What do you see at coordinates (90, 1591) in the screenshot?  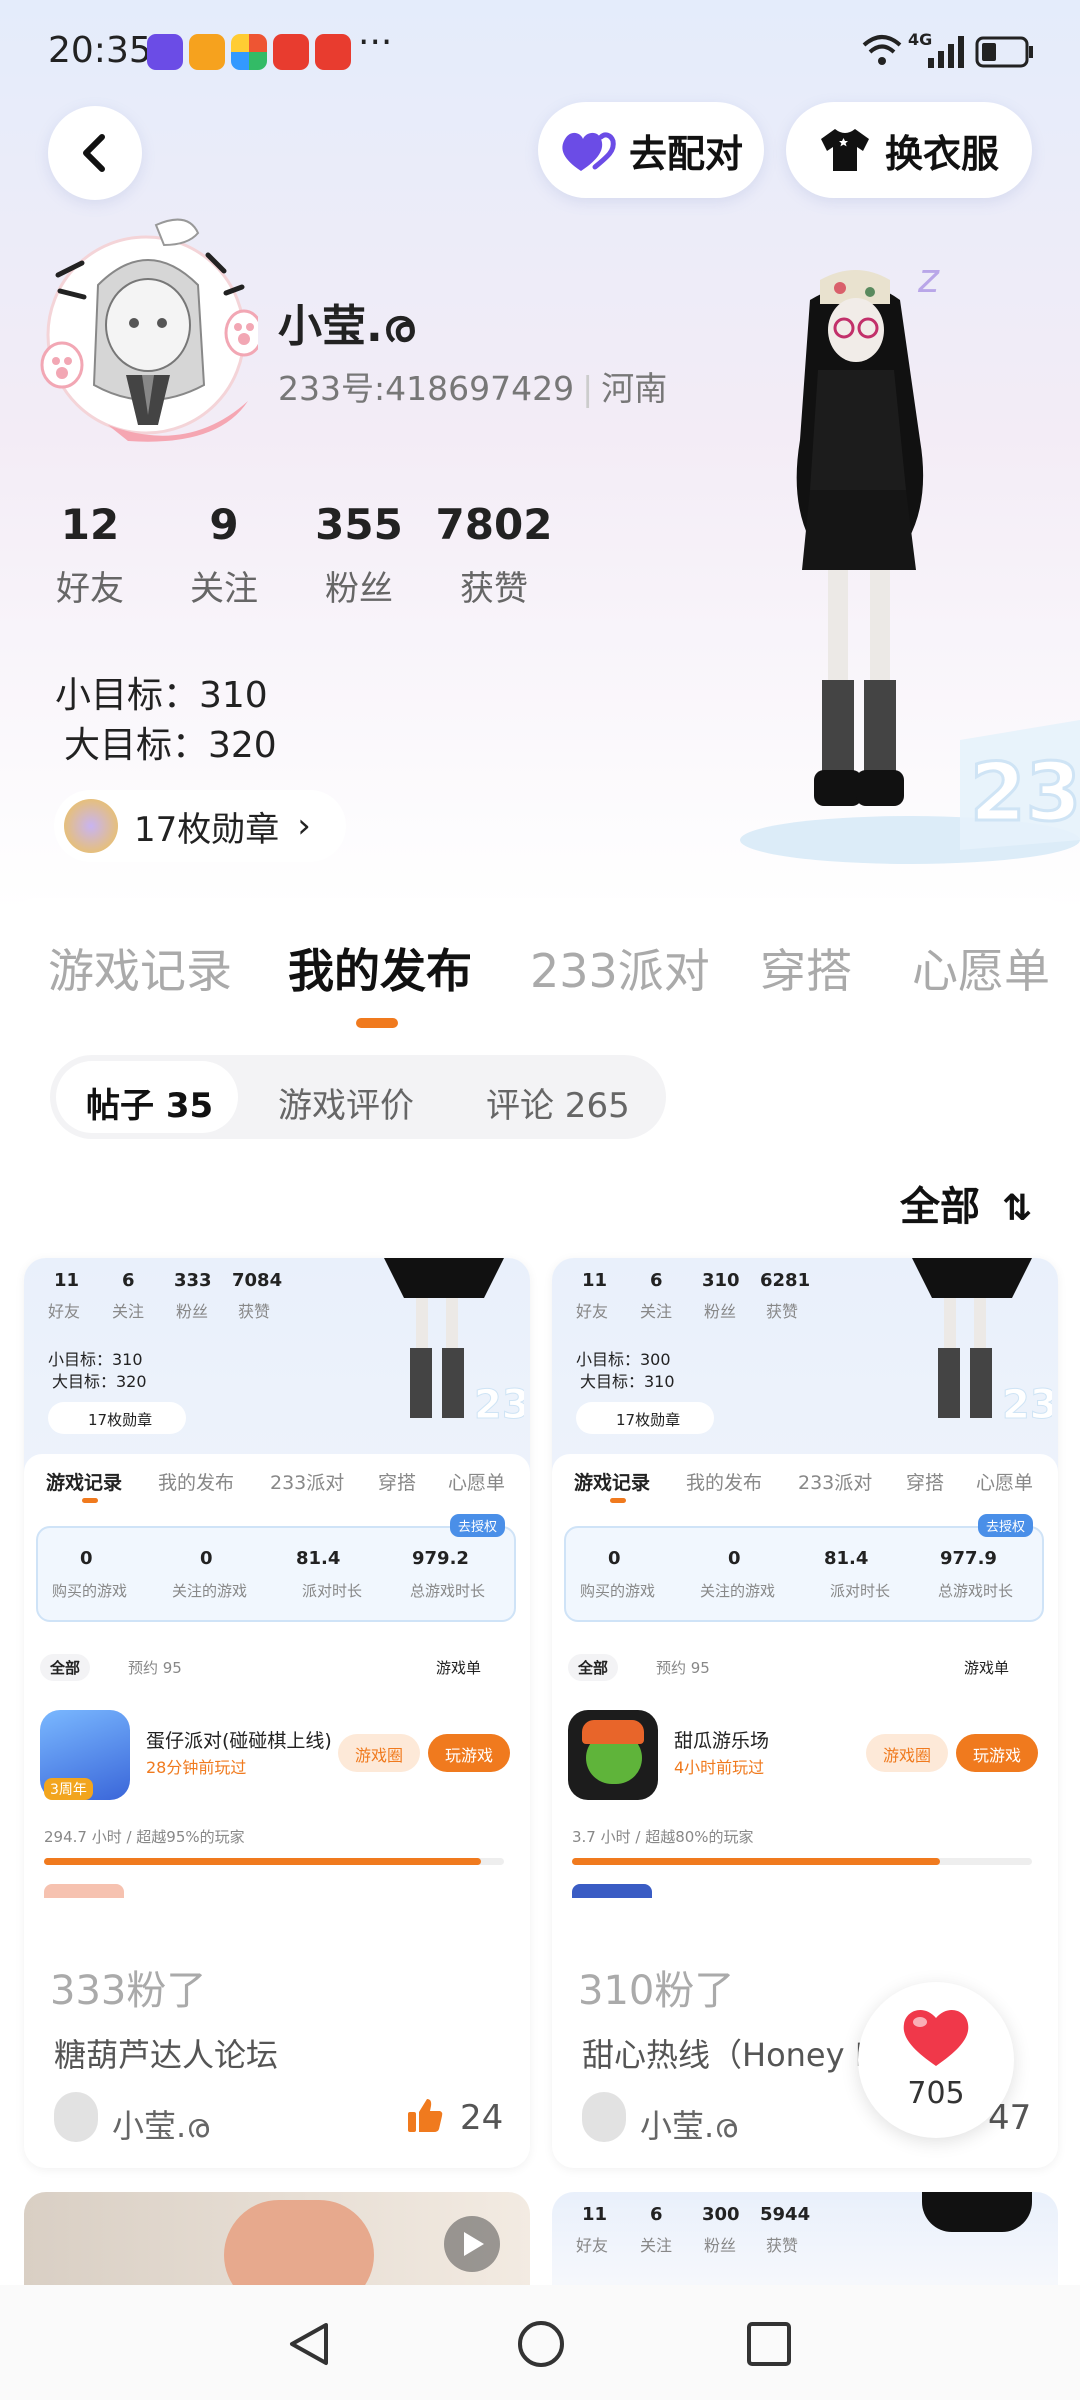 I see `mini-num-label: 购买的游戏` at bounding box center [90, 1591].